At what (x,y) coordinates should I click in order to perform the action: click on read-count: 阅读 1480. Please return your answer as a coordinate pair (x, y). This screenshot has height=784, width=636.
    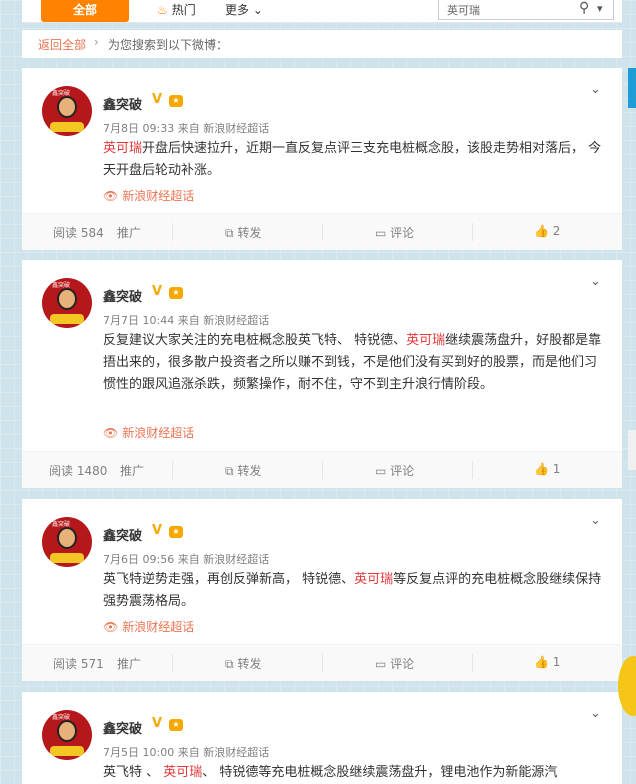
    Looking at the image, I should click on (78, 471).